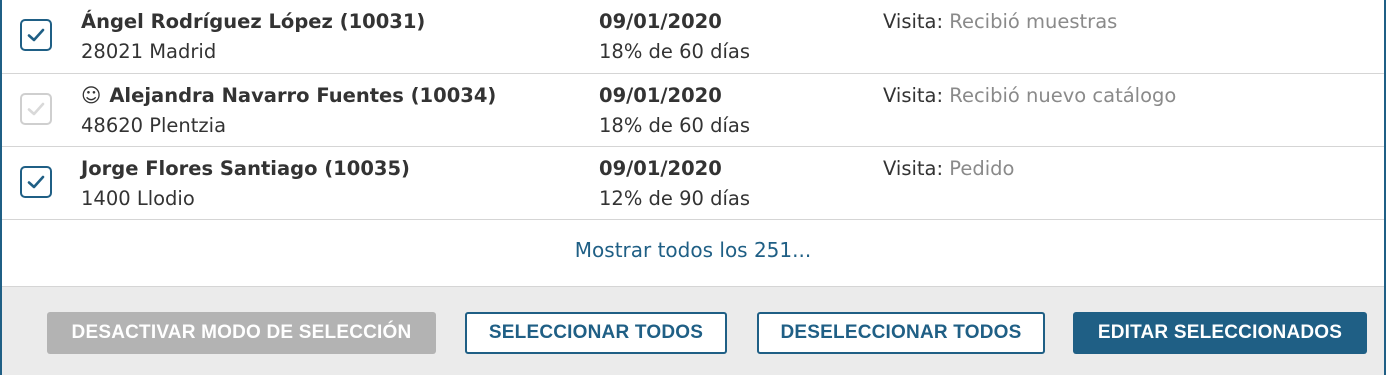 The width and height of the screenshot is (1386, 375). What do you see at coordinates (91, 95) in the screenshot?
I see `smiley-icon: ☺` at bounding box center [91, 95].